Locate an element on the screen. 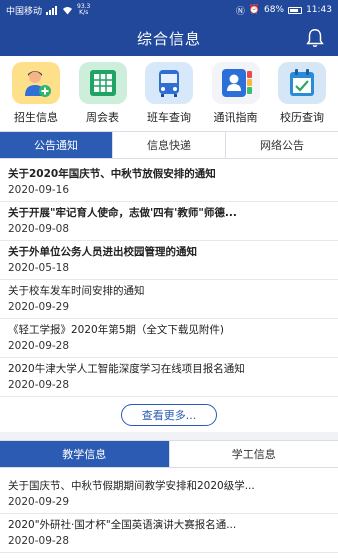  admission-icon is located at coordinates (36, 83).